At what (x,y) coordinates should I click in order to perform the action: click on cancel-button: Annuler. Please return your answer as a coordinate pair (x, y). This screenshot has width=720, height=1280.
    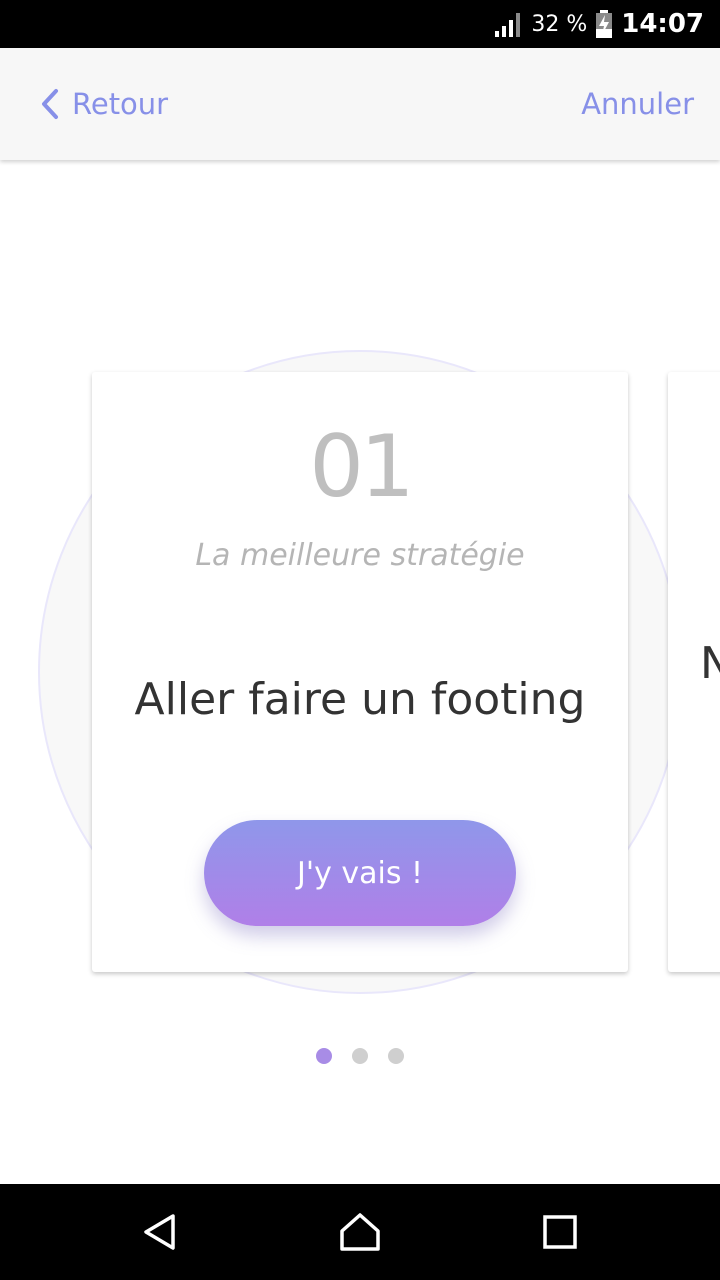
    Looking at the image, I should click on (637, 104).